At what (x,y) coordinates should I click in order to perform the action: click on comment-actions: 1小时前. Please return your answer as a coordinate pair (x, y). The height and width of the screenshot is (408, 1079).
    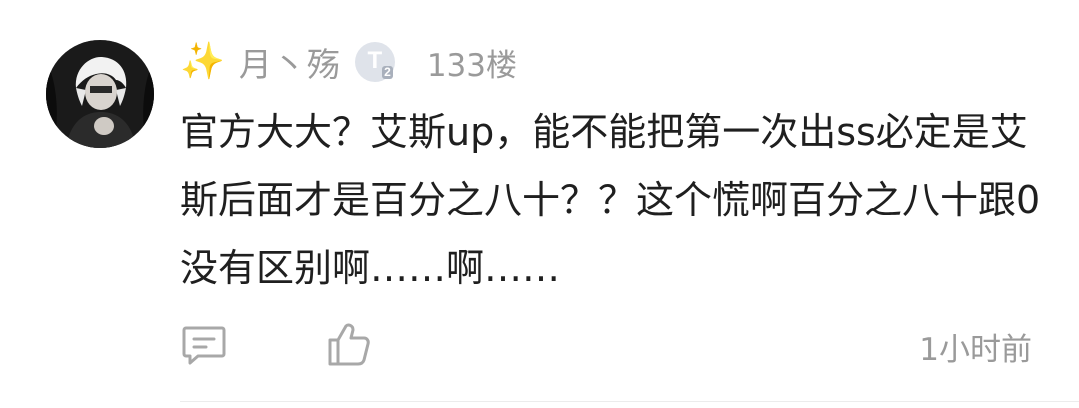
    Looking at the image, I should click on (615, 344).